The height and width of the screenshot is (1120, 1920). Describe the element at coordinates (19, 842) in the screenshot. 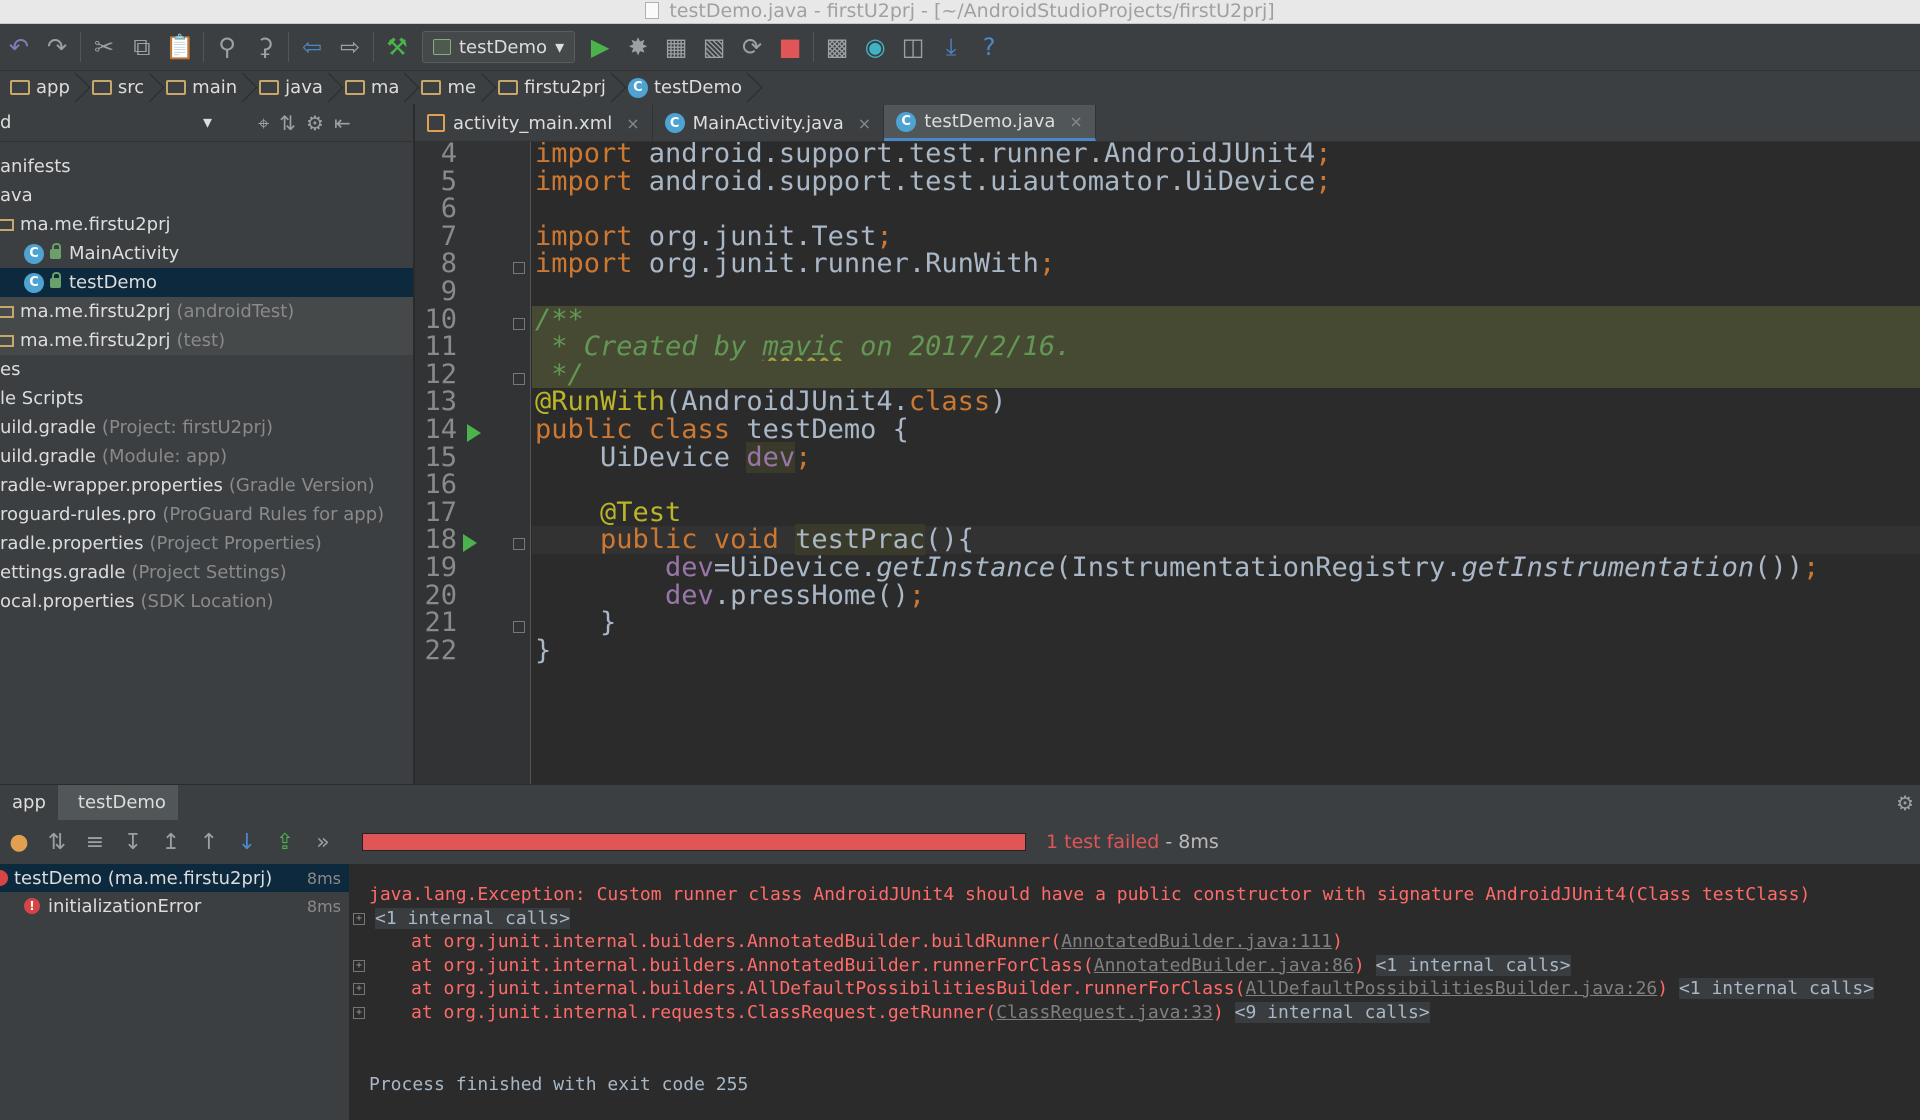

I see `rerun-failed-icon: ●` at that location.